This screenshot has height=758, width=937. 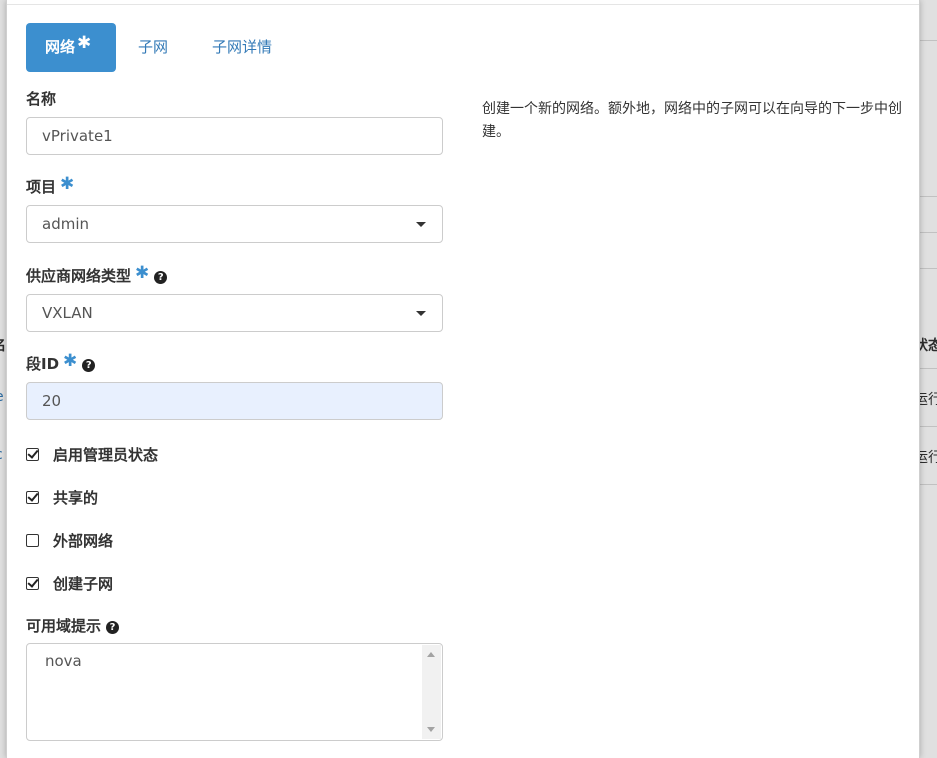 I want to click on shared-checkbox, so click(x=32, y=497).